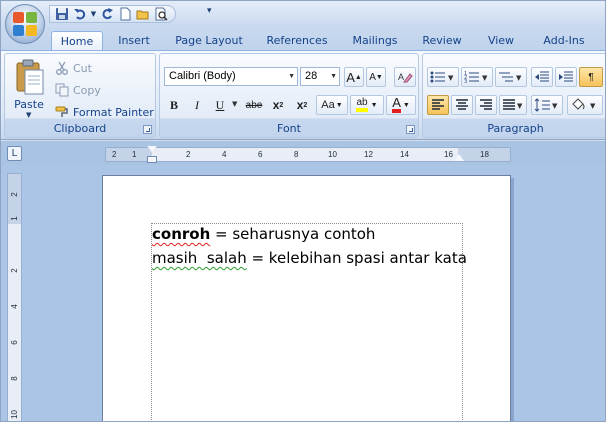  What do you see at coordinates (14, 378) in the screenshot?
I see `vertical-ruler-number: 8` at bounding box center [14, 378].